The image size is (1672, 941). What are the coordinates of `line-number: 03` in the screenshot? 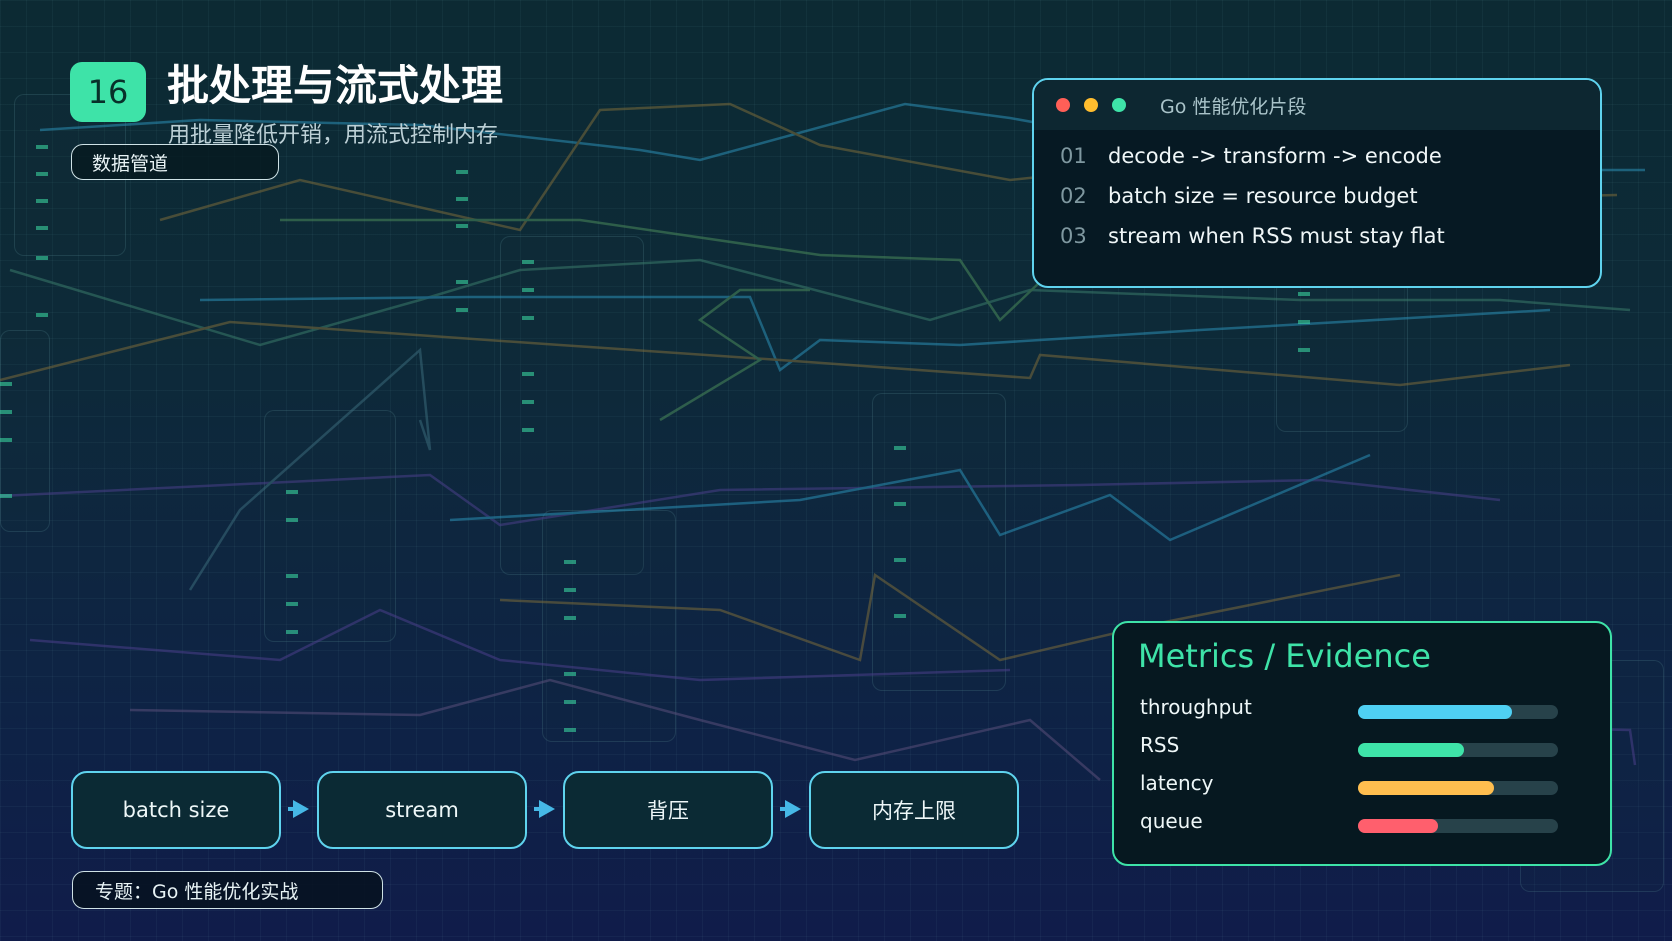 It's located at (1073, 236).